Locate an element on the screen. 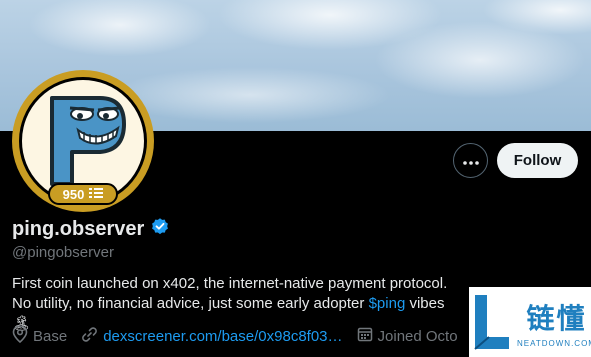 The image size is (591, 357). follower-badge: 950 is located at coordinates (83, 194).